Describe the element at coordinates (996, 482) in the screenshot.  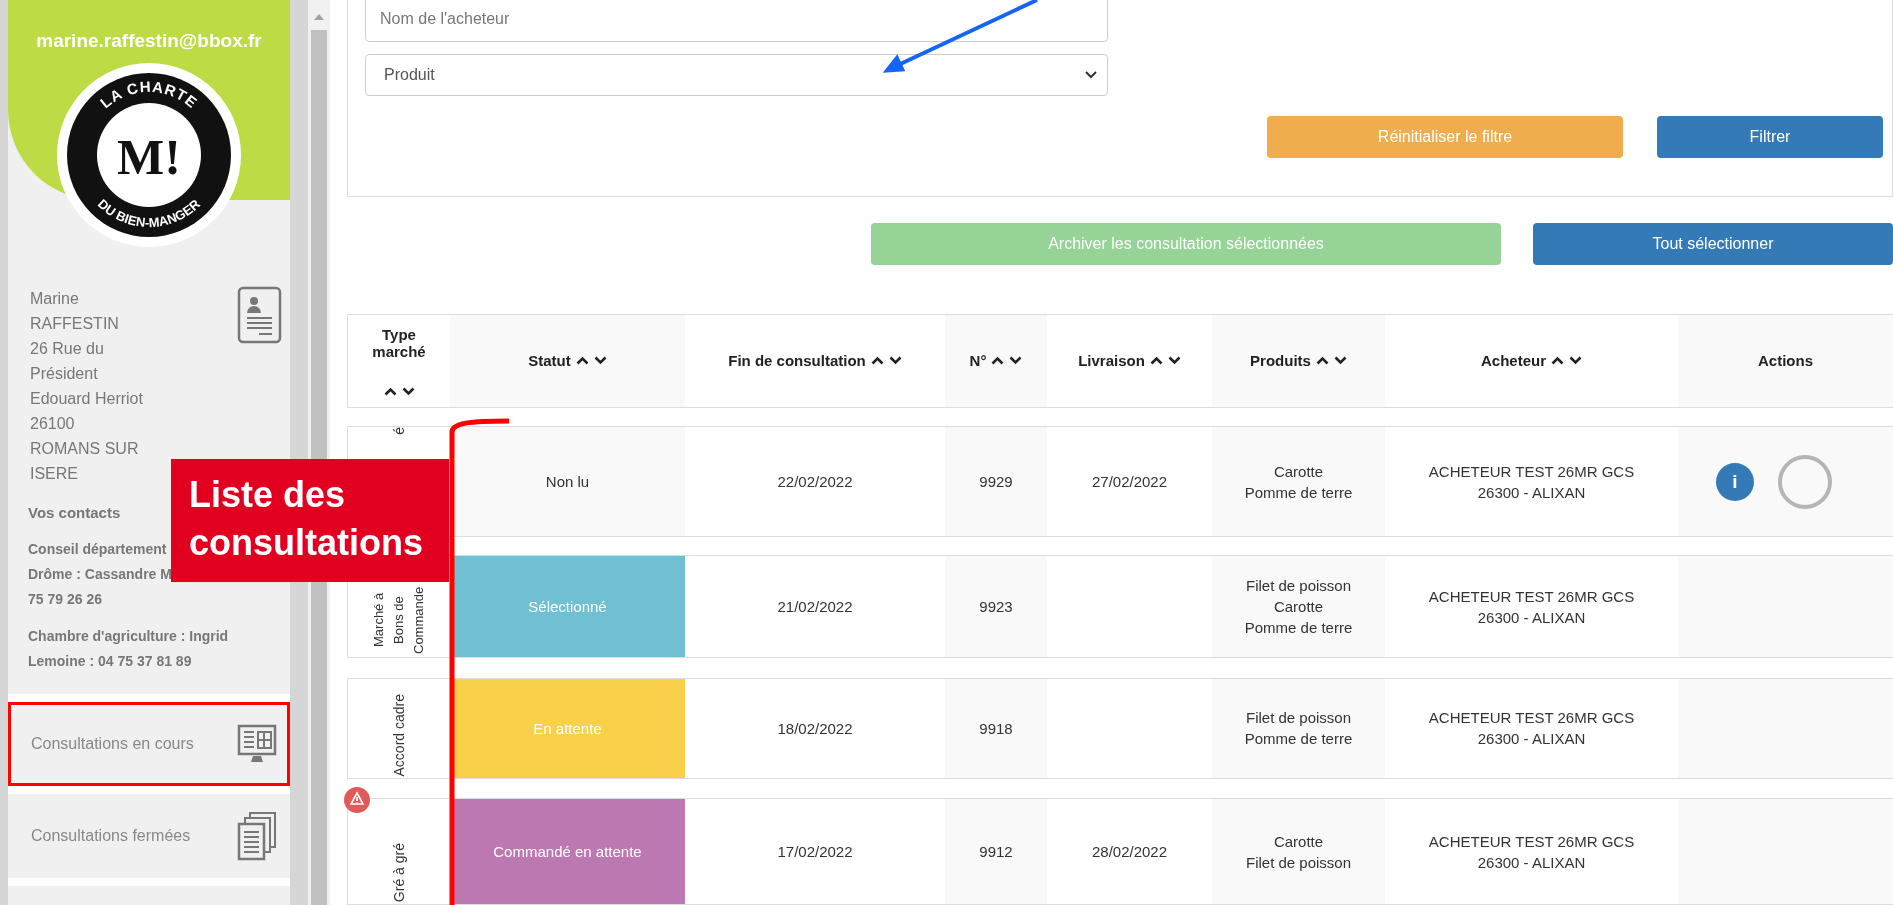
I see `consultation-number: 9929` at that location.